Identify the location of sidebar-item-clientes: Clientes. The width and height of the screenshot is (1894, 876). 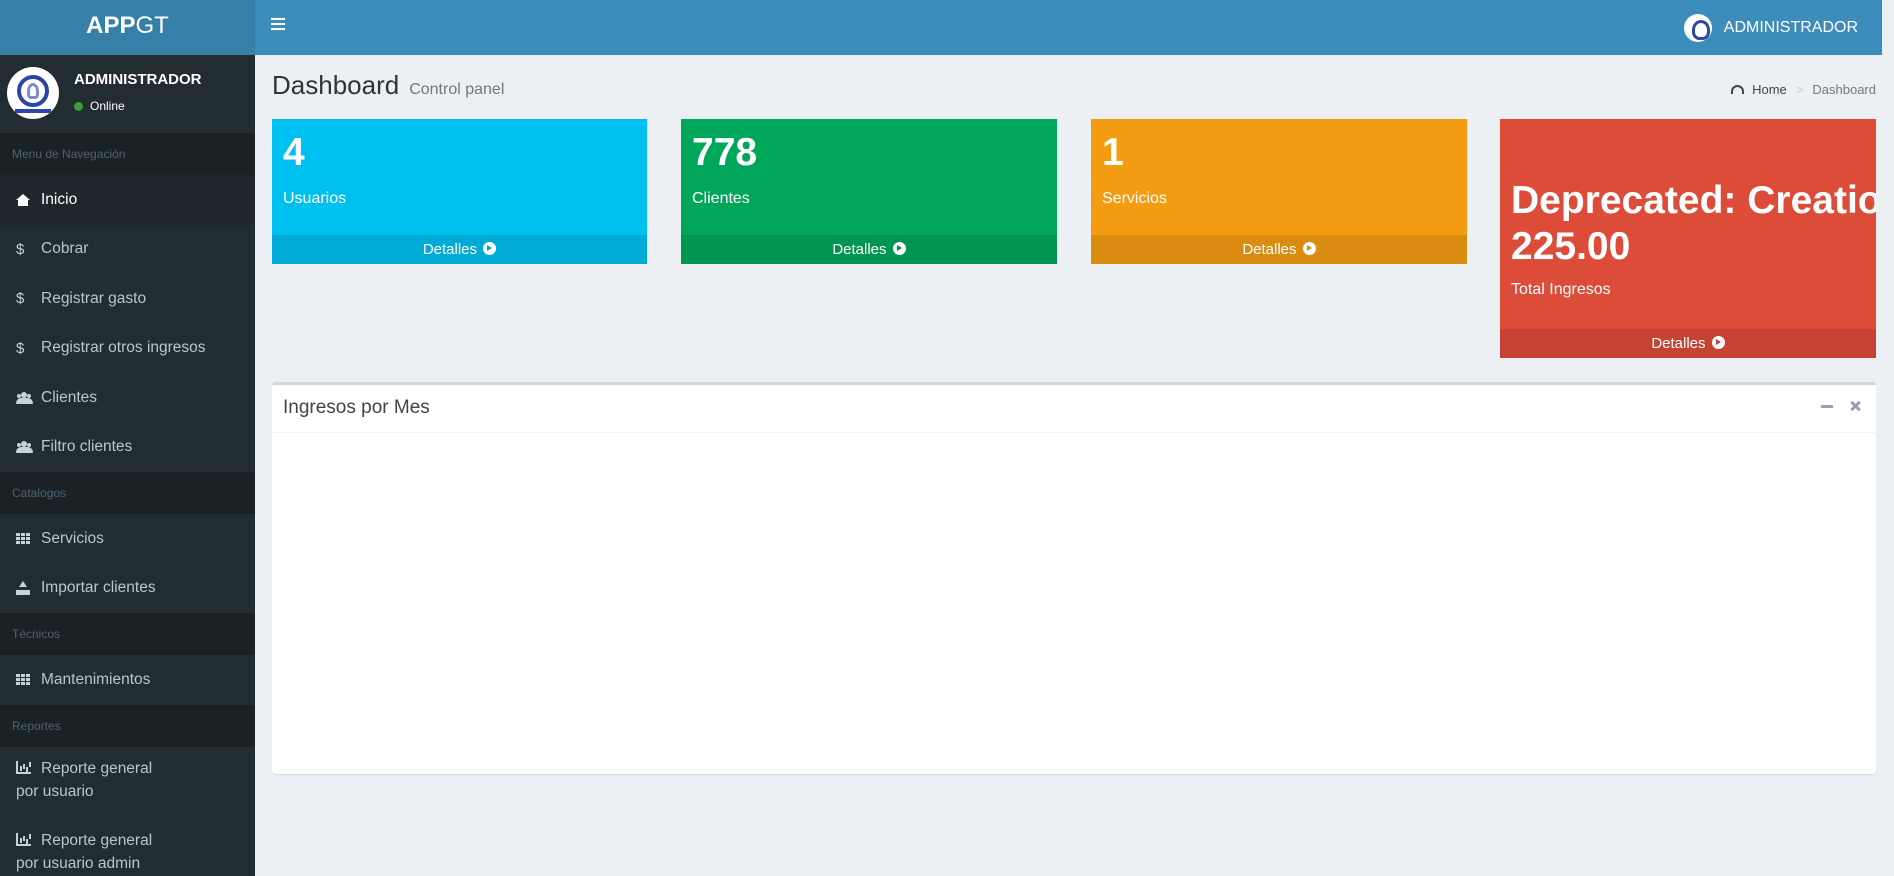
(127, 398).